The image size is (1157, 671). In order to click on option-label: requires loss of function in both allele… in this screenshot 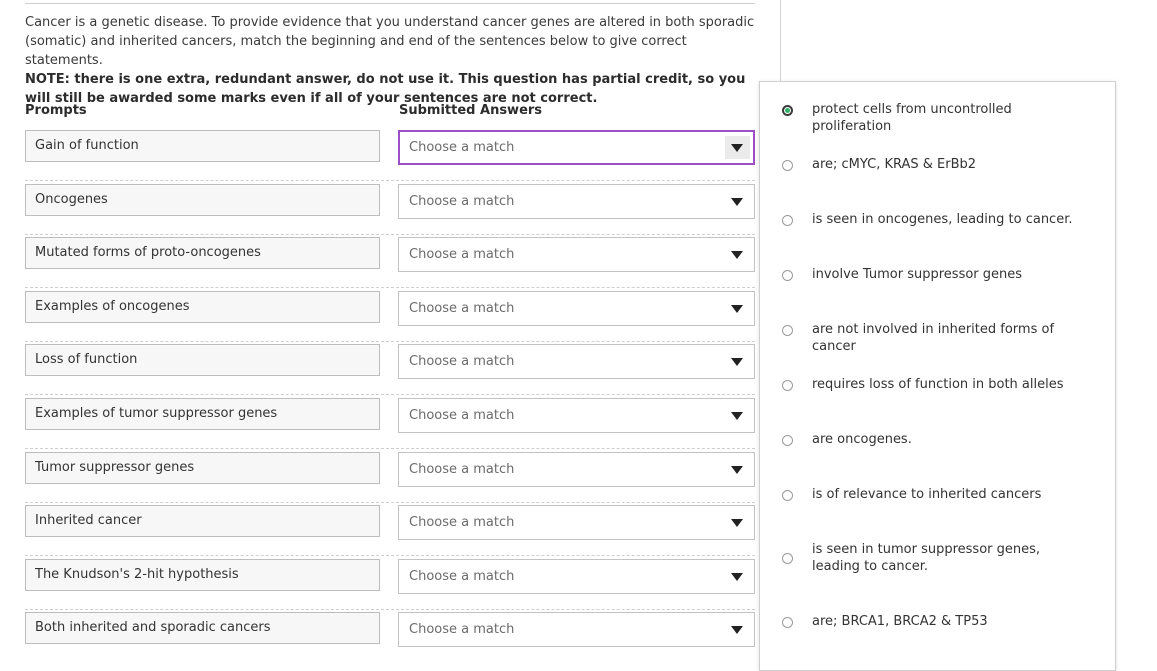, I will do `click(938, 384)`.